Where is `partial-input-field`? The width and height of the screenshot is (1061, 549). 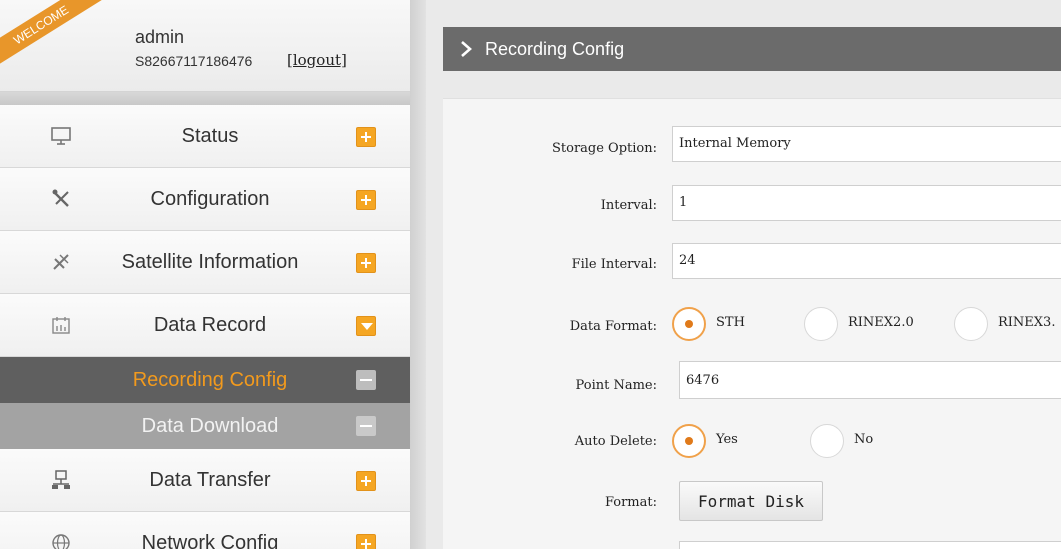
partial-input-field is located at coordinates (870, 545).